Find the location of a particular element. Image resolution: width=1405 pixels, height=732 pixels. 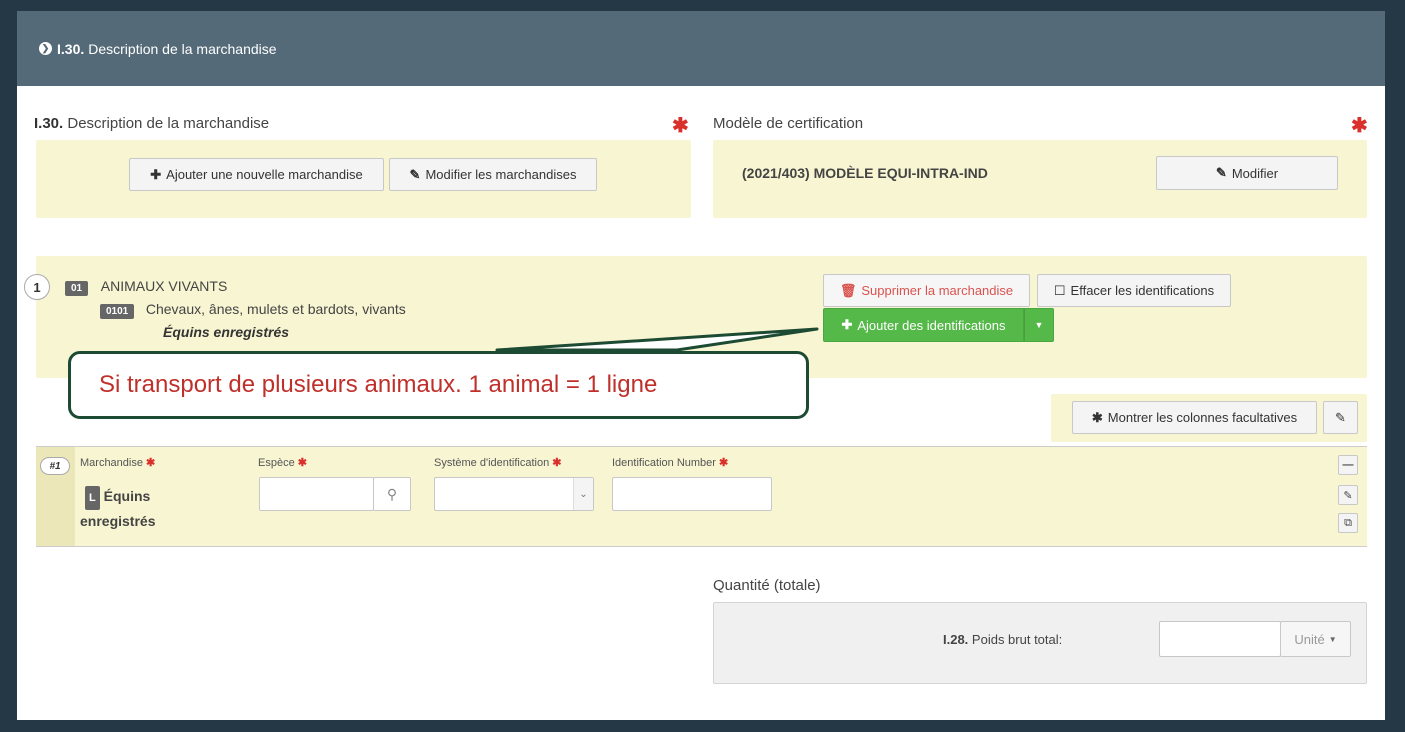

row-index: #1 is located at coordinates (55, 466).